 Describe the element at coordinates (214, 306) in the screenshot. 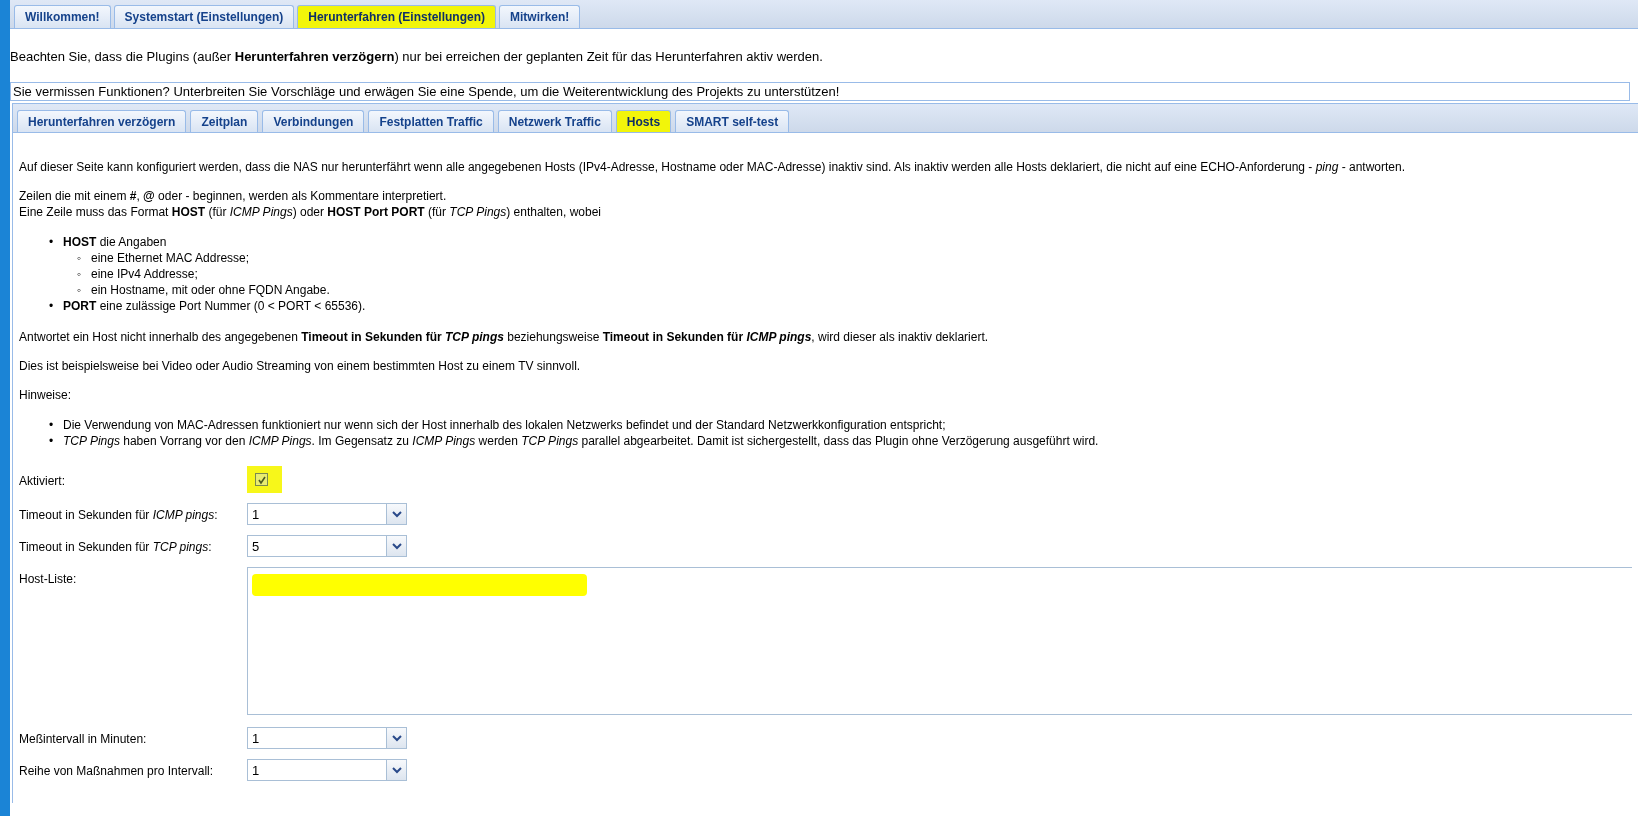

I see `list-item: PORT eine zulässige Port Nummer (0 < PORT < 65536).` at that location.